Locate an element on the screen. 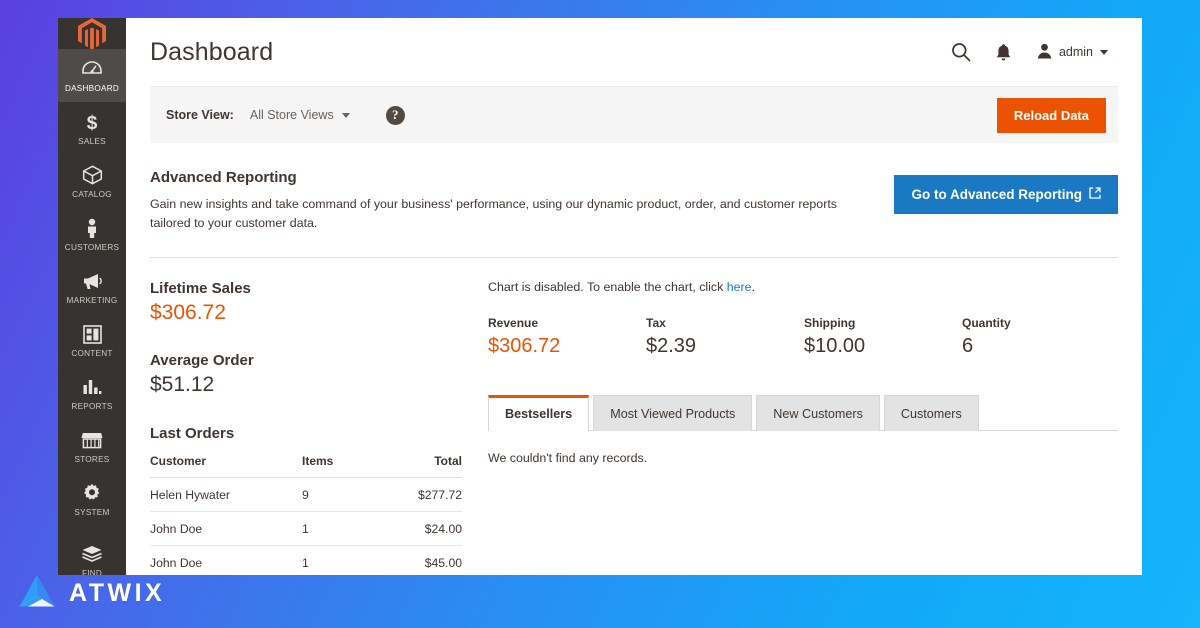 The width and height of the screenshot is (1200, 628). bell-icon is located at coordinates (1003, 52).